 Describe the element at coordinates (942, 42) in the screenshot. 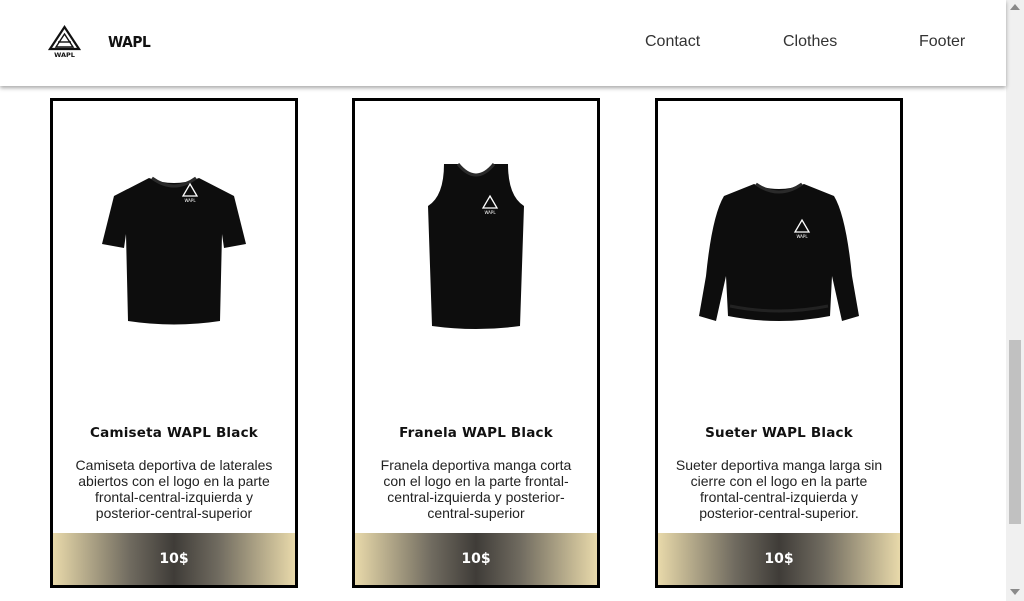

I see `nav-link-footer: Footer` at that location.